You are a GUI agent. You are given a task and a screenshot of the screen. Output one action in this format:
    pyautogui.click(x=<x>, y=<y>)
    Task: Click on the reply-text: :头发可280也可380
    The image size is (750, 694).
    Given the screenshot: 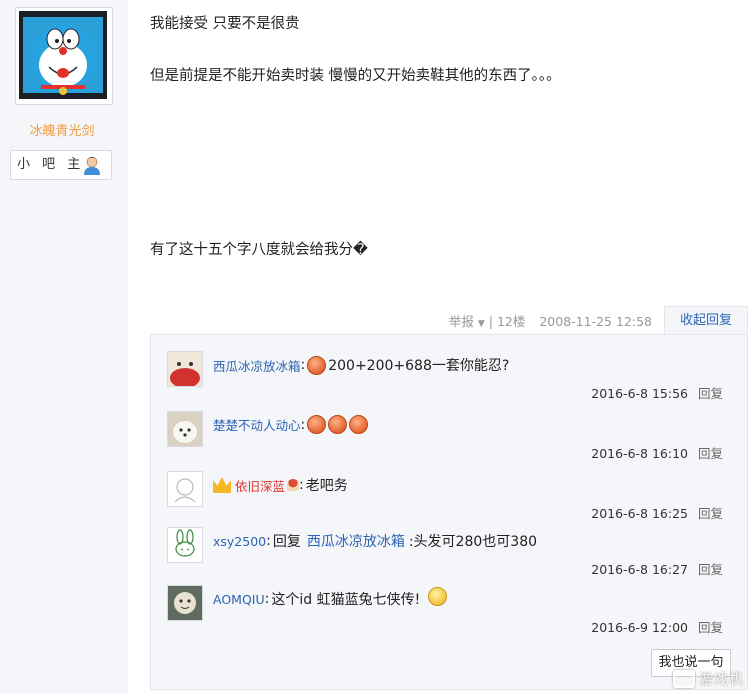 What is the action you would take?
    pyautogui.click(x=473, y=542)
    